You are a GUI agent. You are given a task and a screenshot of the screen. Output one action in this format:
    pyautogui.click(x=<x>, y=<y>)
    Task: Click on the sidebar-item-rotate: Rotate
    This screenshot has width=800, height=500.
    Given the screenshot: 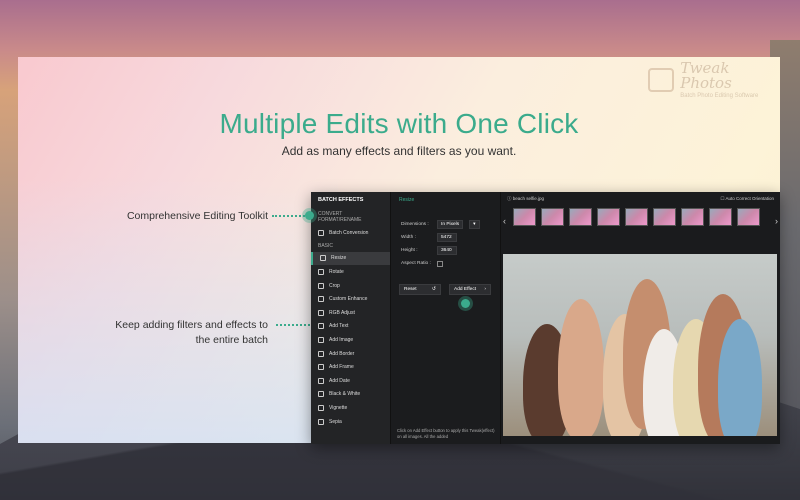 What is the action you would take?
    pyautogui.click(x=350, y=272)
    